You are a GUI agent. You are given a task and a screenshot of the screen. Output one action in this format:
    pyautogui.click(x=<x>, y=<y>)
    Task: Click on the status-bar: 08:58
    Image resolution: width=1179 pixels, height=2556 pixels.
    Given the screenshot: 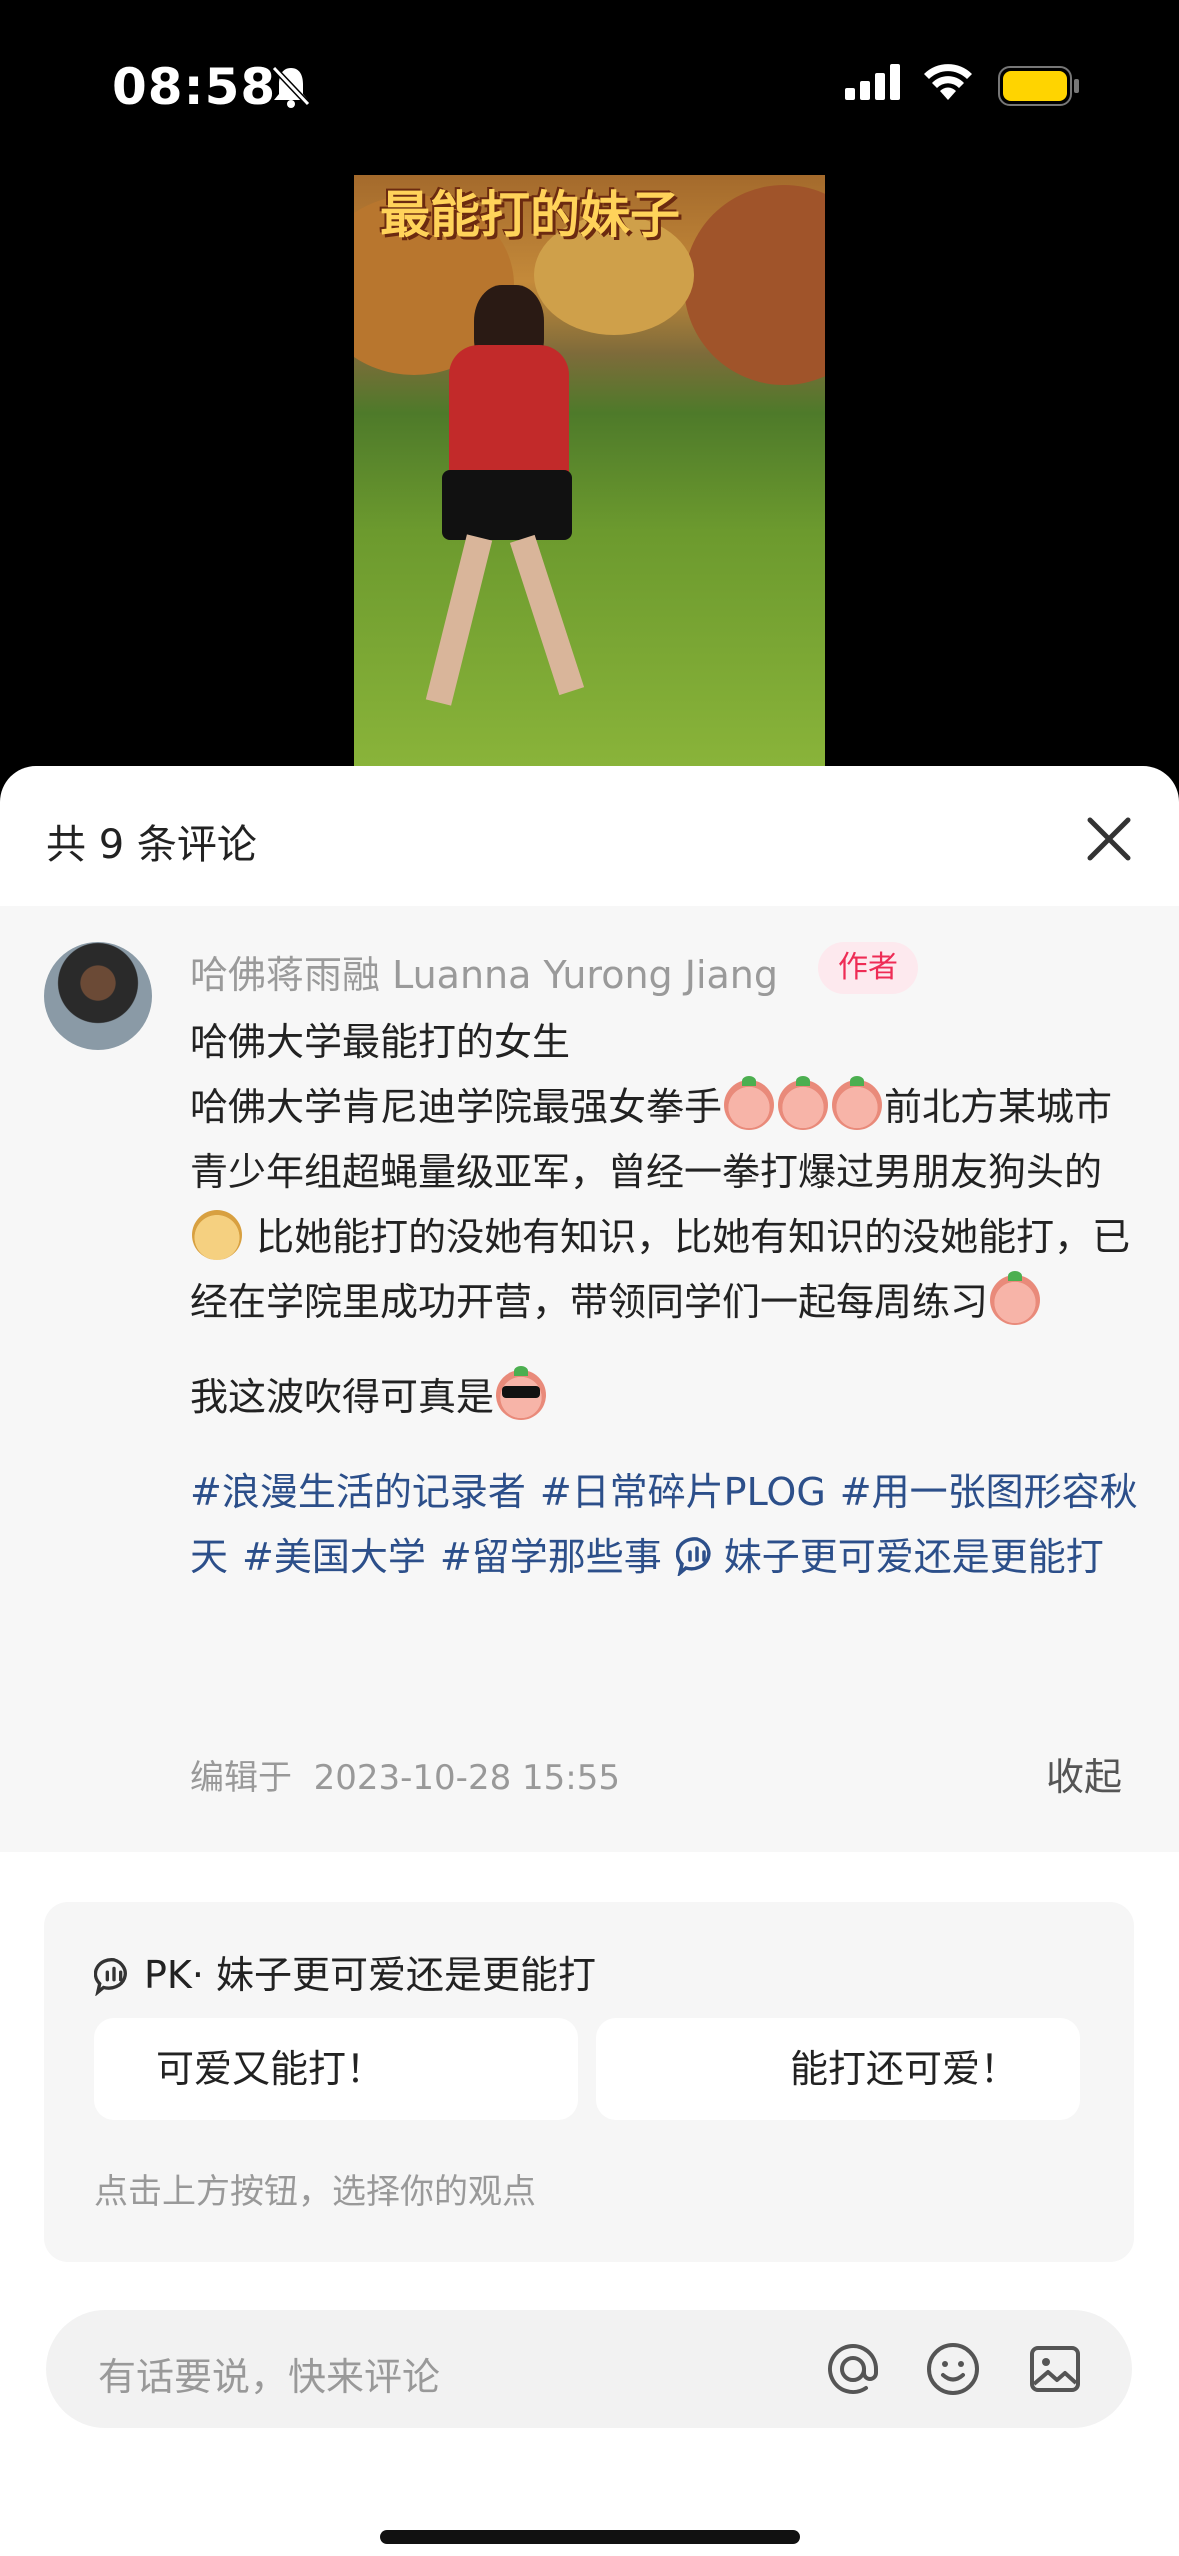 What is the action you would take?
    pyautogui.click(x=589, y=87)
    